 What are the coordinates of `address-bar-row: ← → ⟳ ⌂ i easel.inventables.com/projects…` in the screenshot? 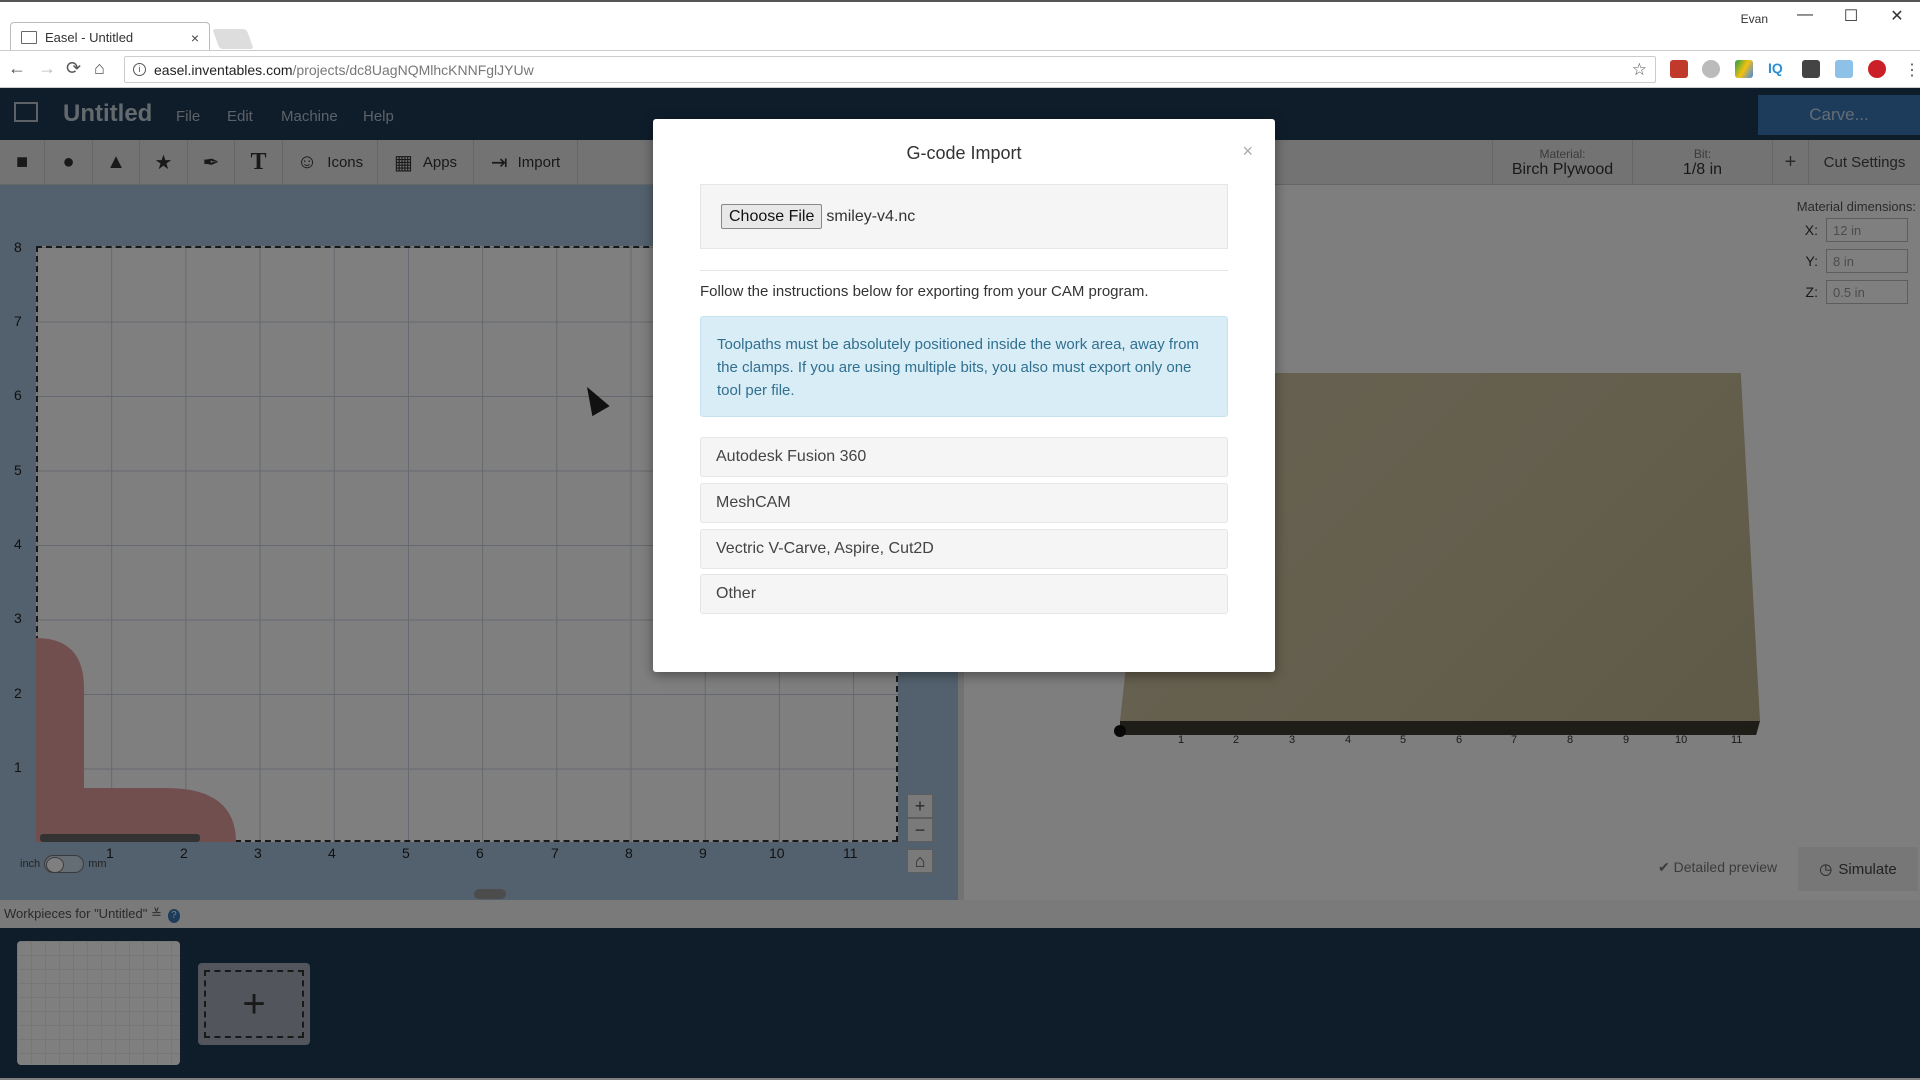 It's located at (960, 69).